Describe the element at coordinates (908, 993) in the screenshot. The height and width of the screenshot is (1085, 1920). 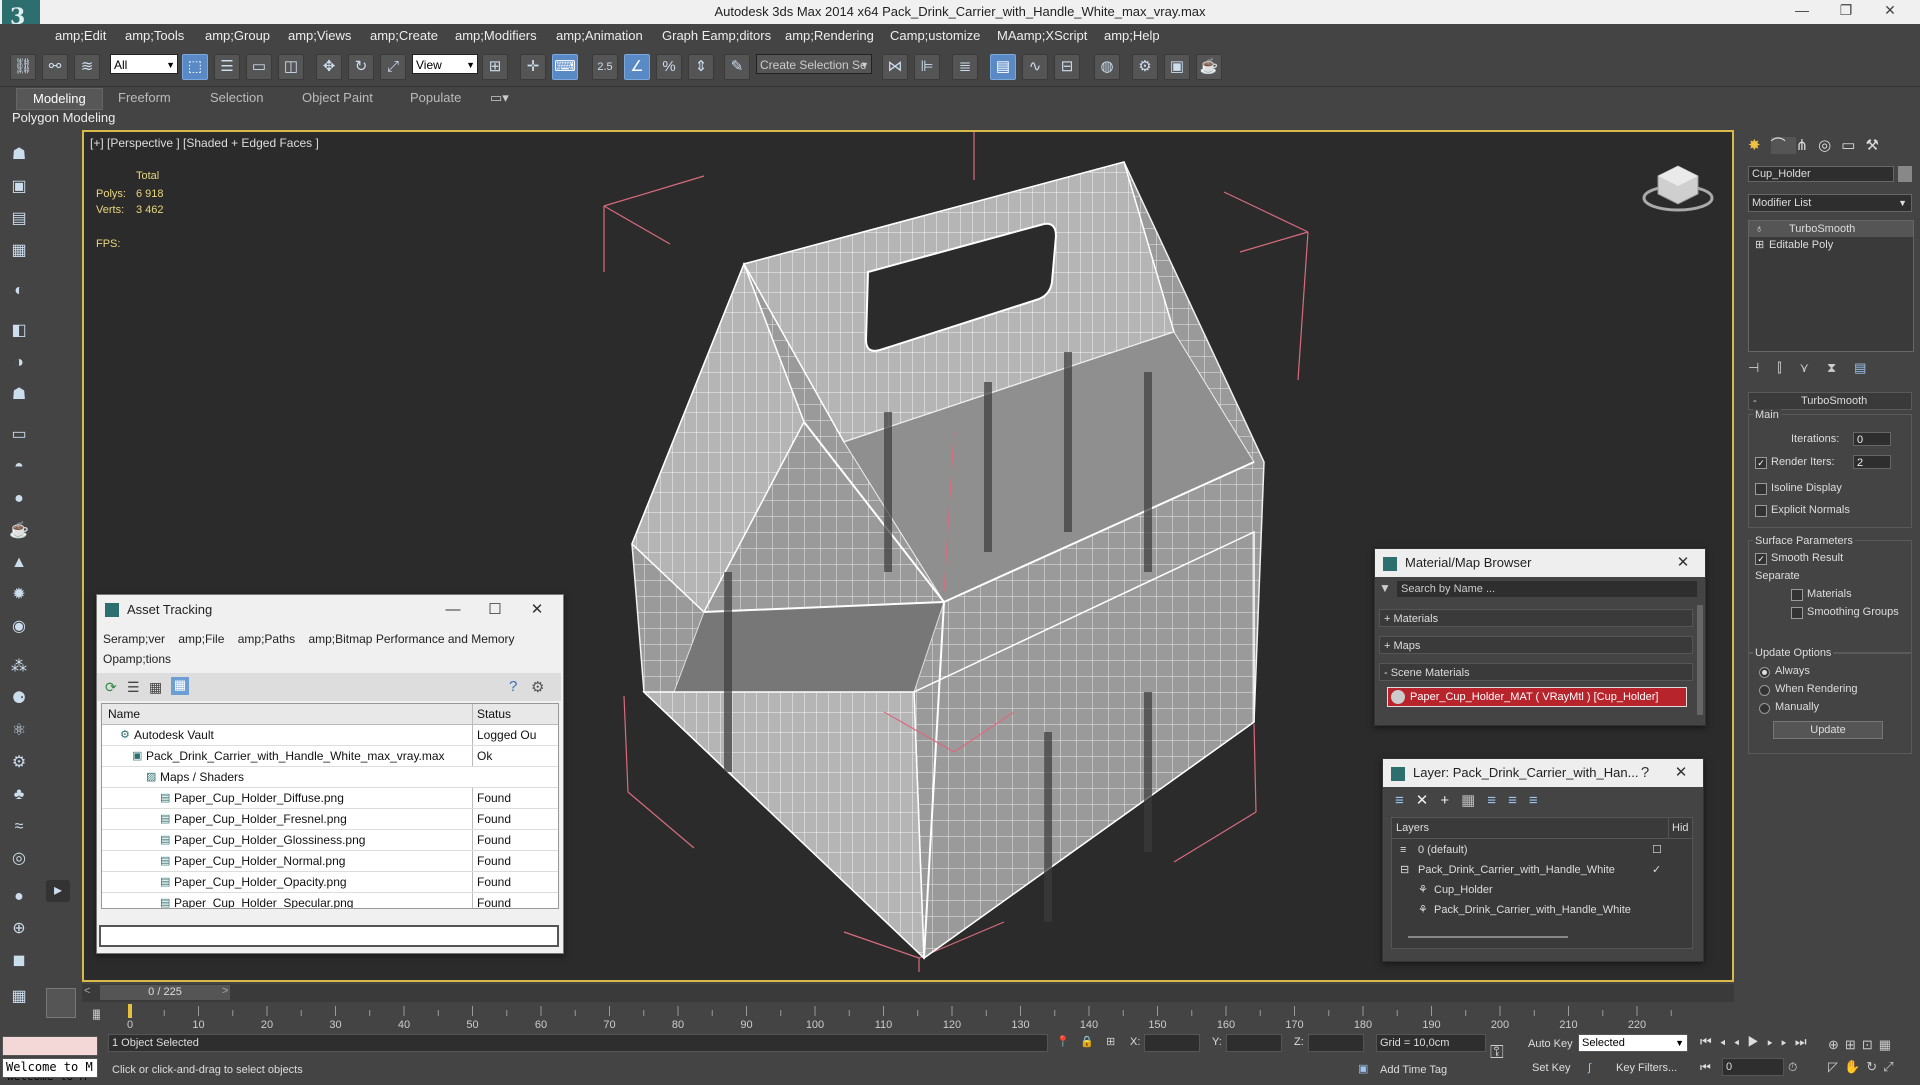
I see `time-slider: < 0 / 225 >` at that location.